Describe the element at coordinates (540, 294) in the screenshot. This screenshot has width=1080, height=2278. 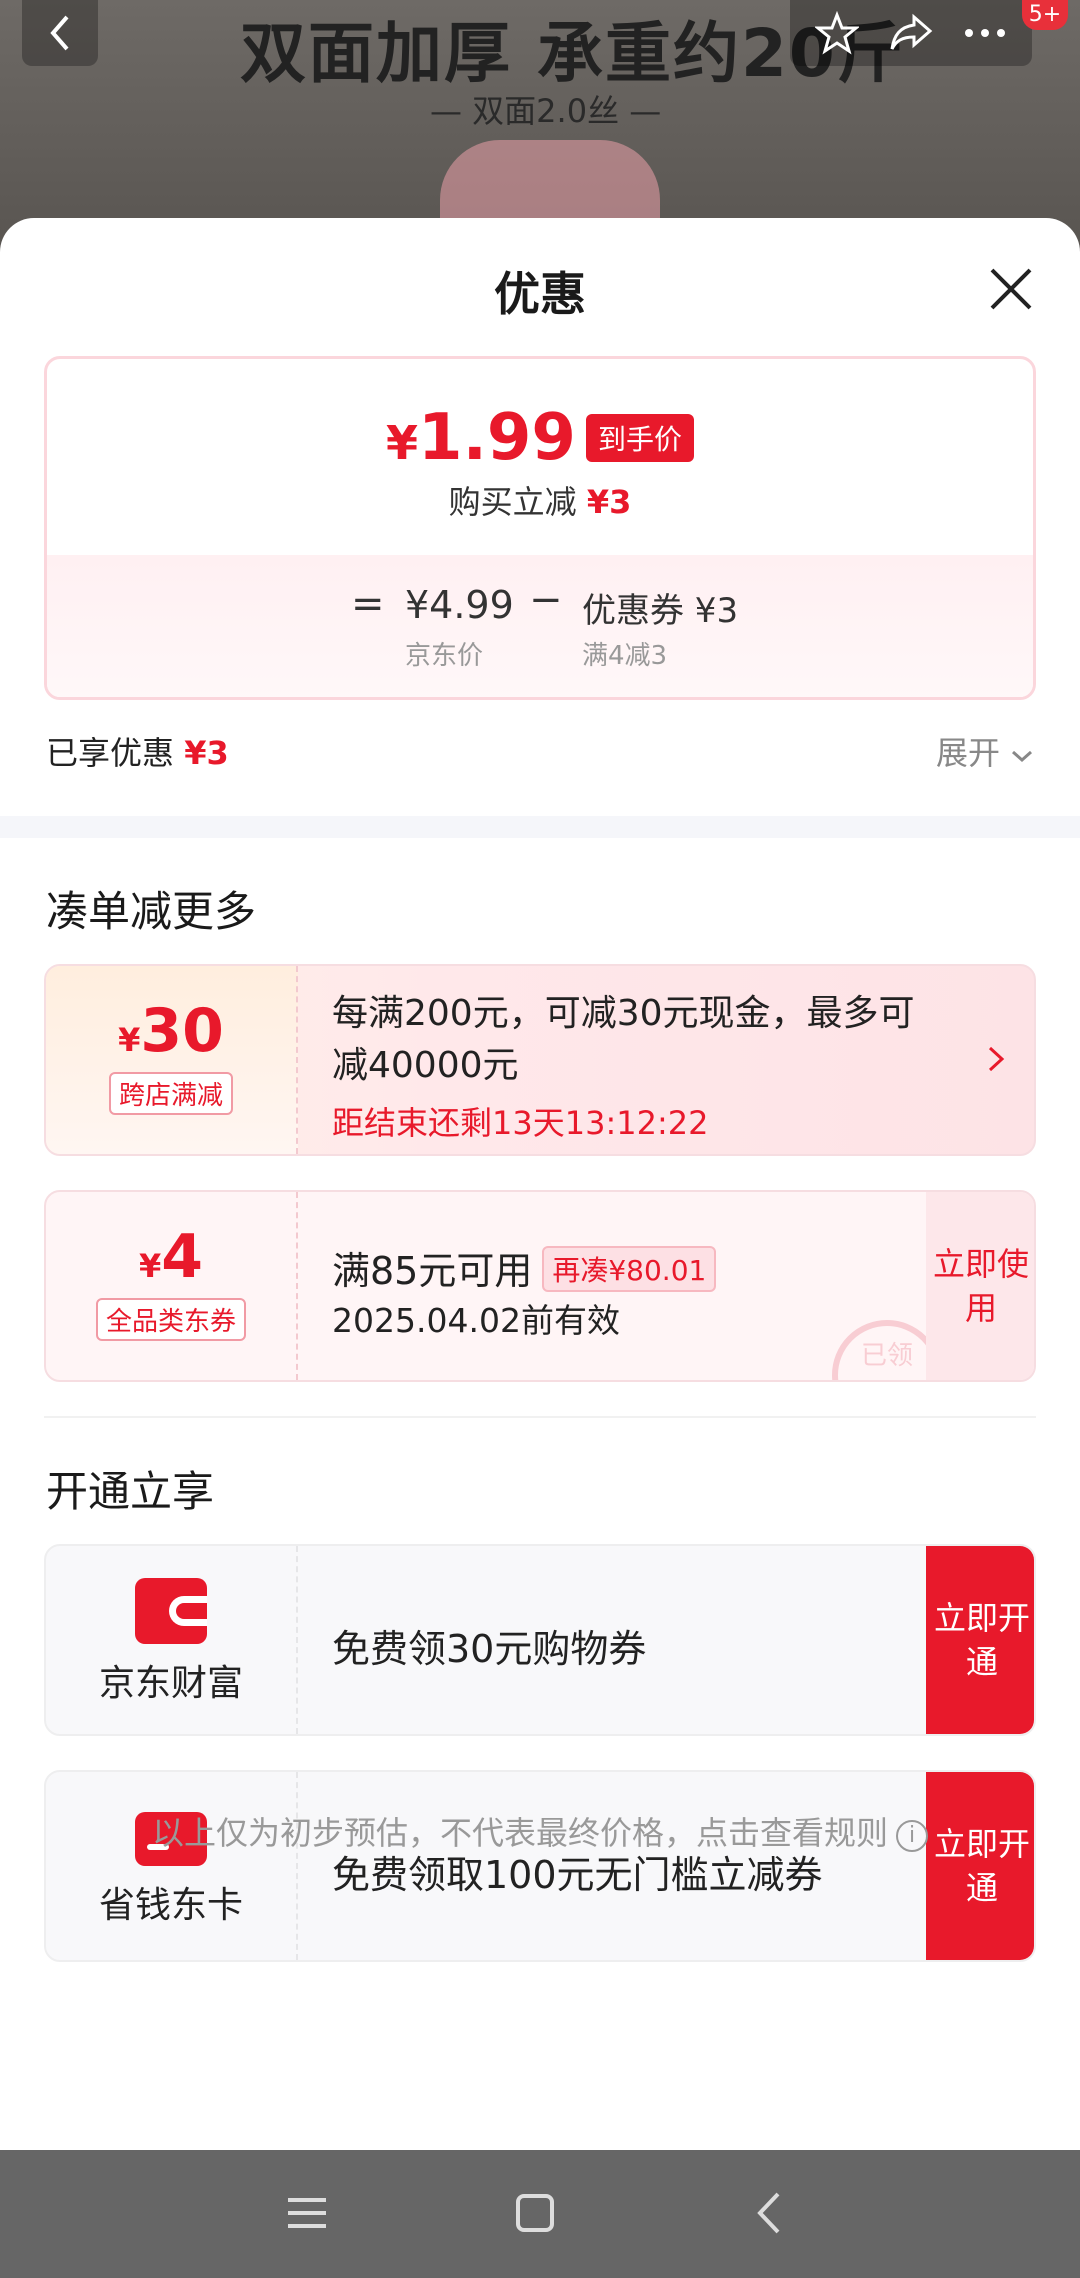
I see `sheet-title: 优惠` at that location.